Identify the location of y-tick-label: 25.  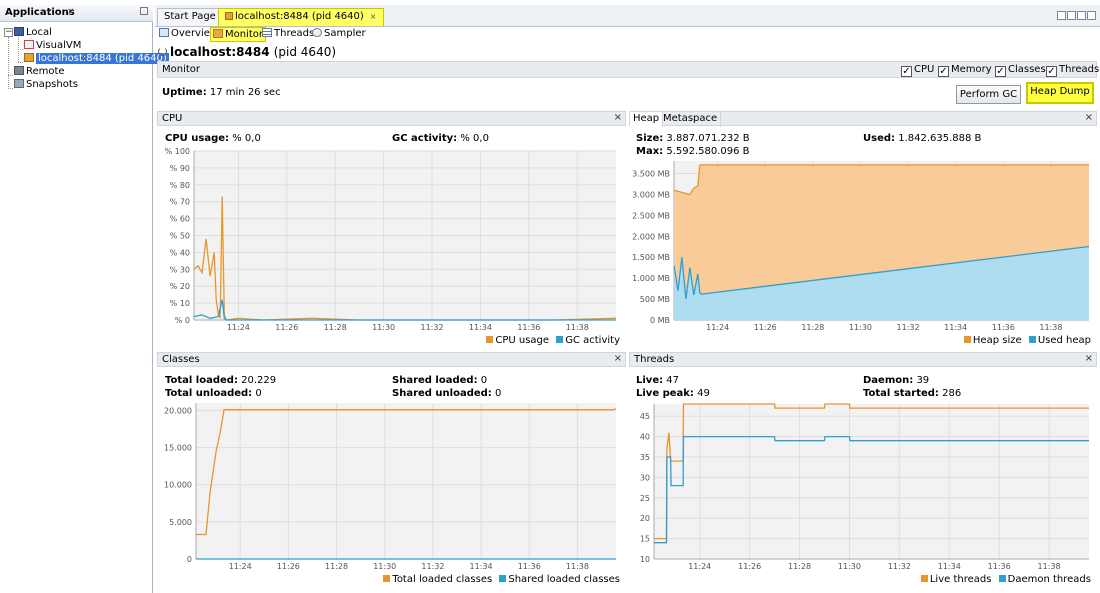
(645, 498).